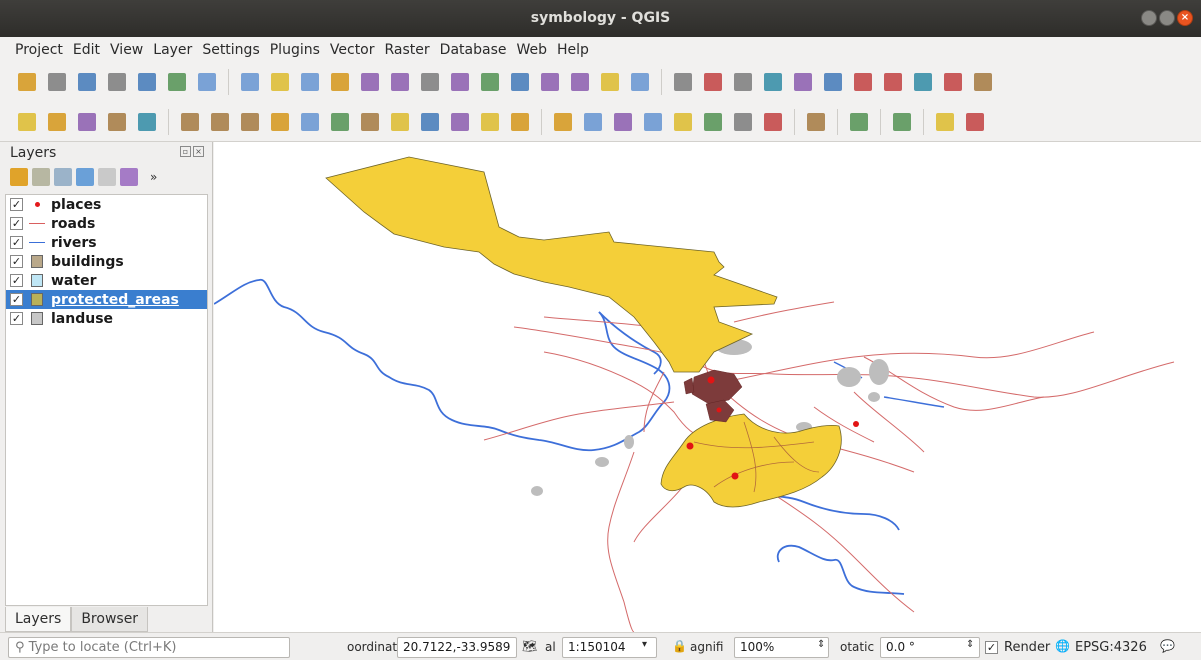  Describe the element at coordinates (110, 619) in the screenshot. I see `tab-browser: Browser` at that location.